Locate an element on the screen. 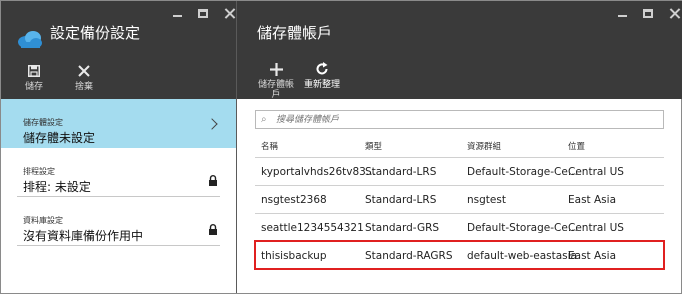 The width and height of the screenshot is (682, 294). save-button: 儲存 is located at coordinates (34, 77).